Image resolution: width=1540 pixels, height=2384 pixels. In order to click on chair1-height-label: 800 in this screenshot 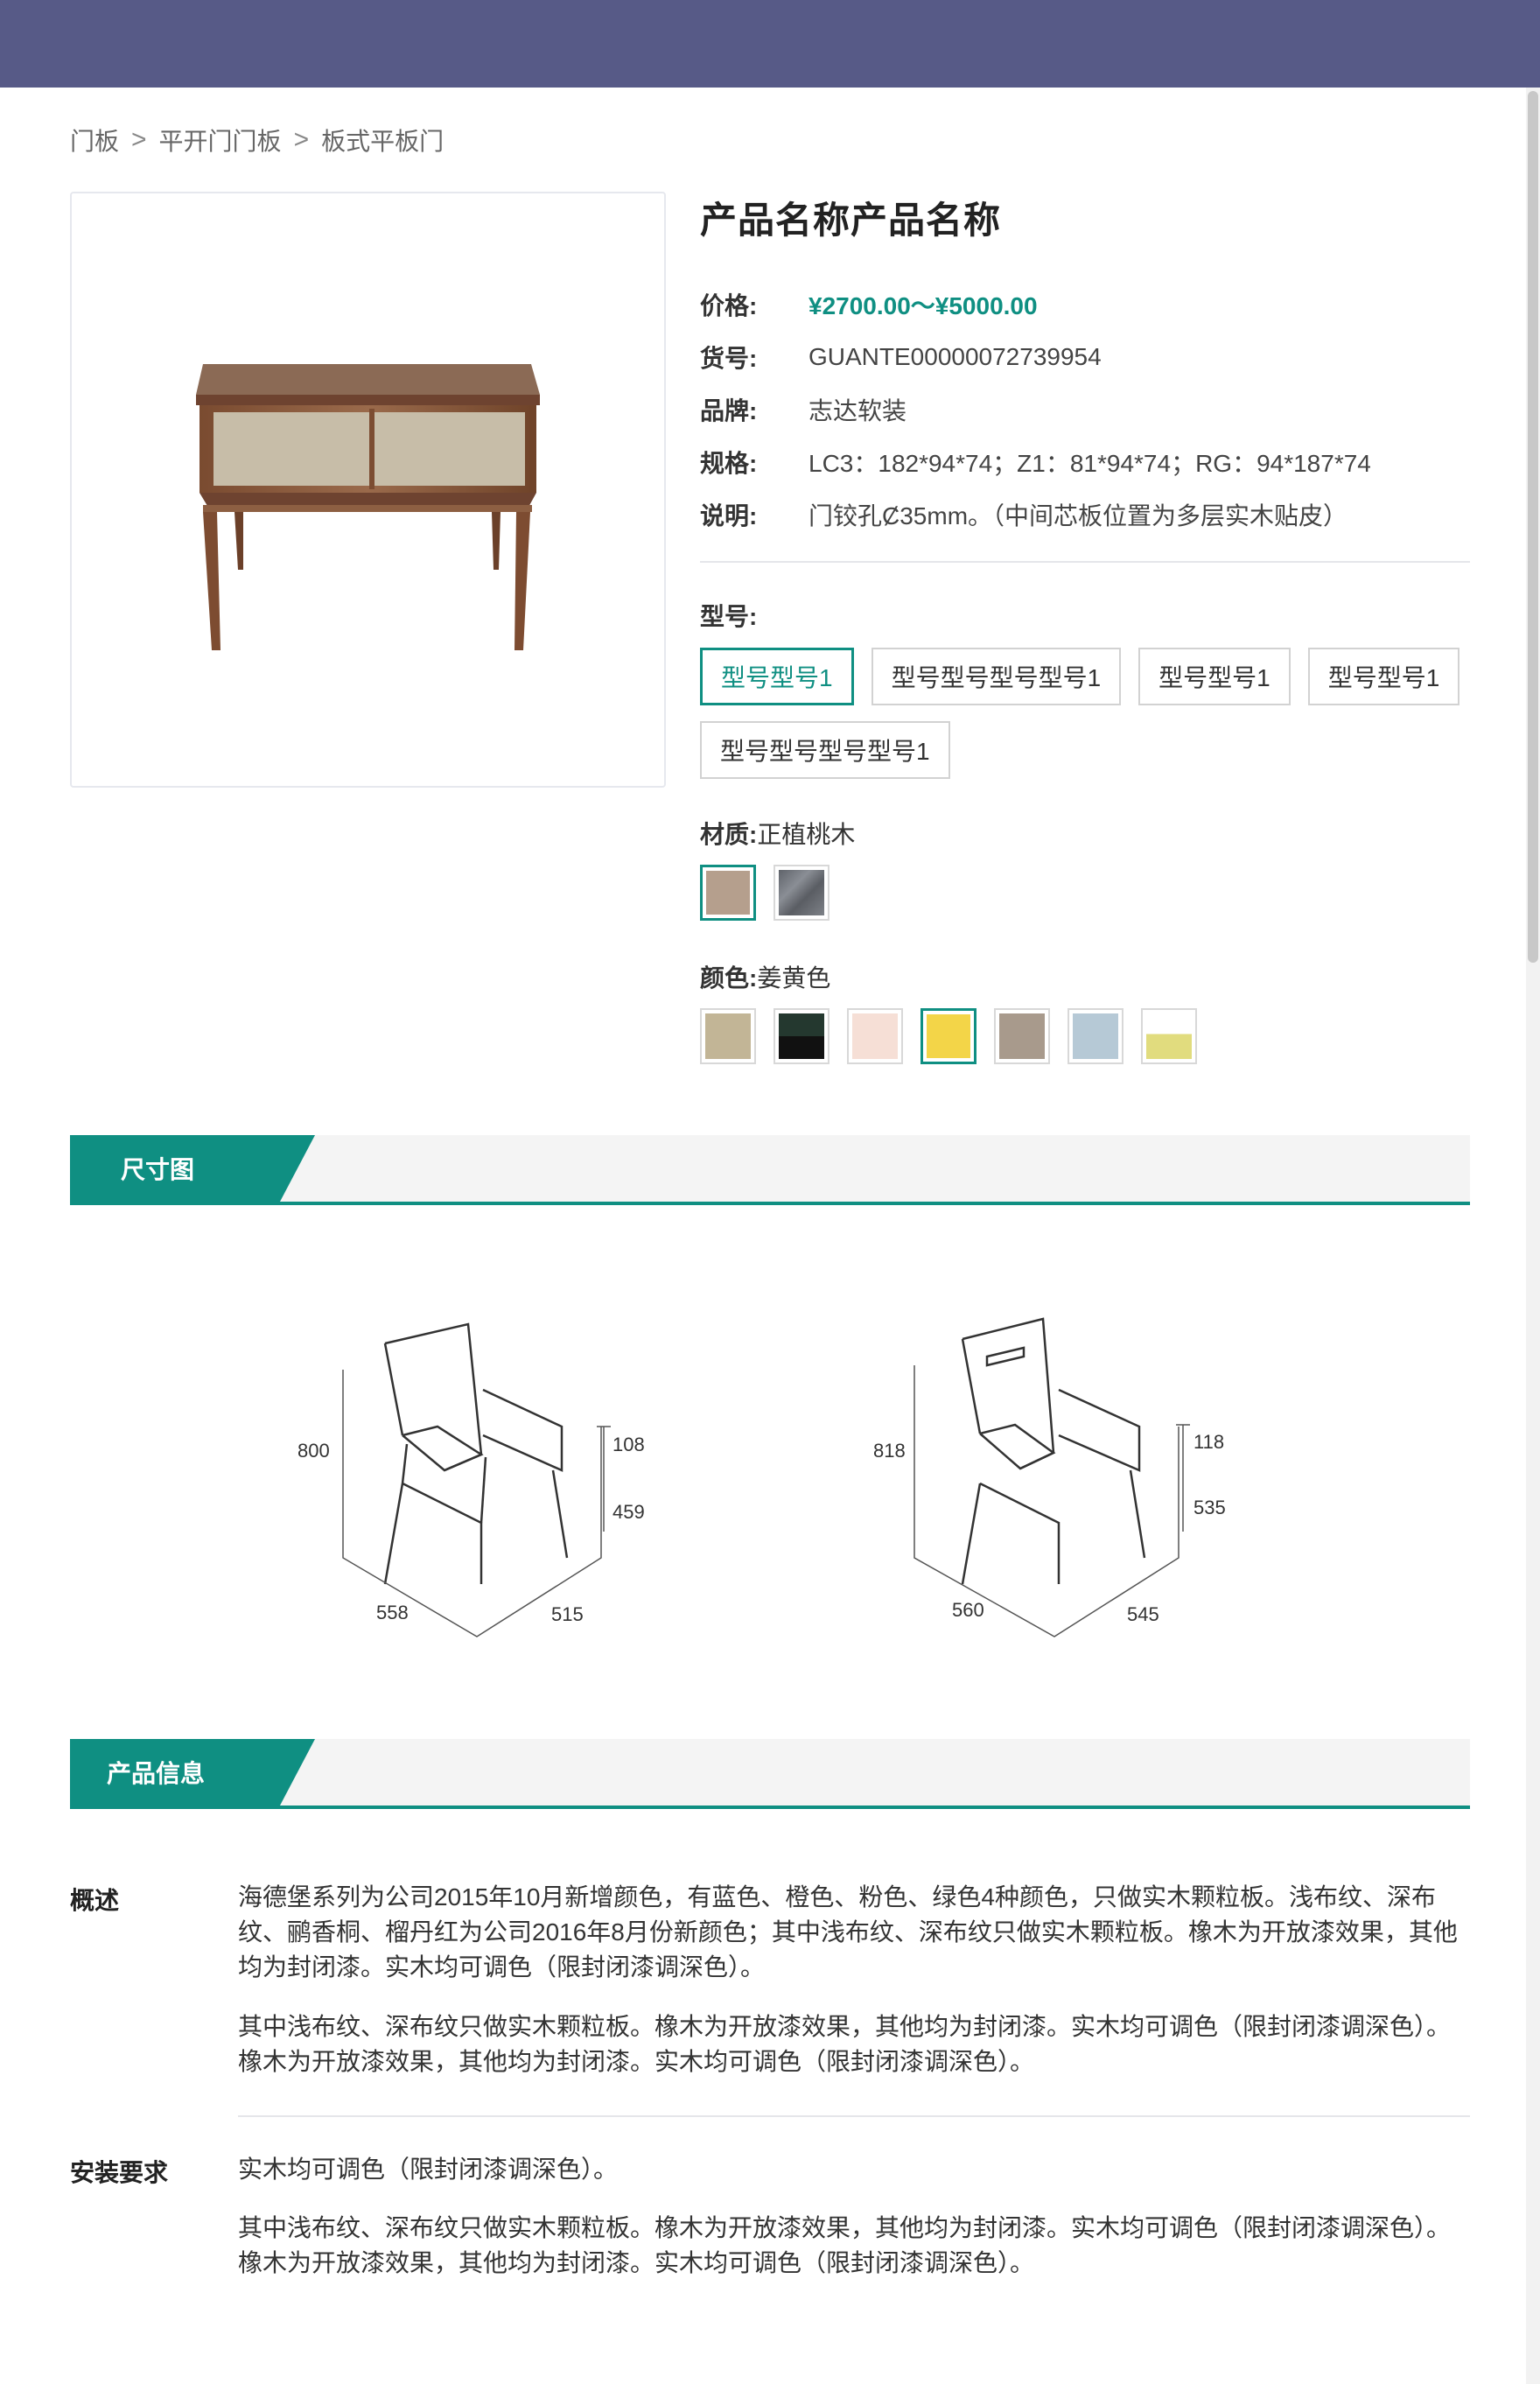, I will do `click(314, 1451)`.